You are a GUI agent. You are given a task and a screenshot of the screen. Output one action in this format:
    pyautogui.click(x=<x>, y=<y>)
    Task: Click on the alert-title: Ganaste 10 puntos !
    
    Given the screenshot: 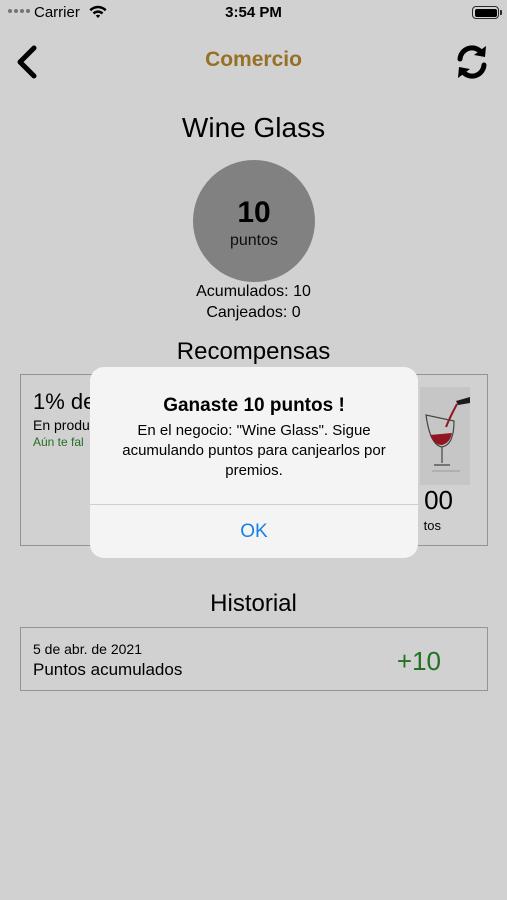 What is the action you would take?
    pyautogui.click(x=254, y=405)
    